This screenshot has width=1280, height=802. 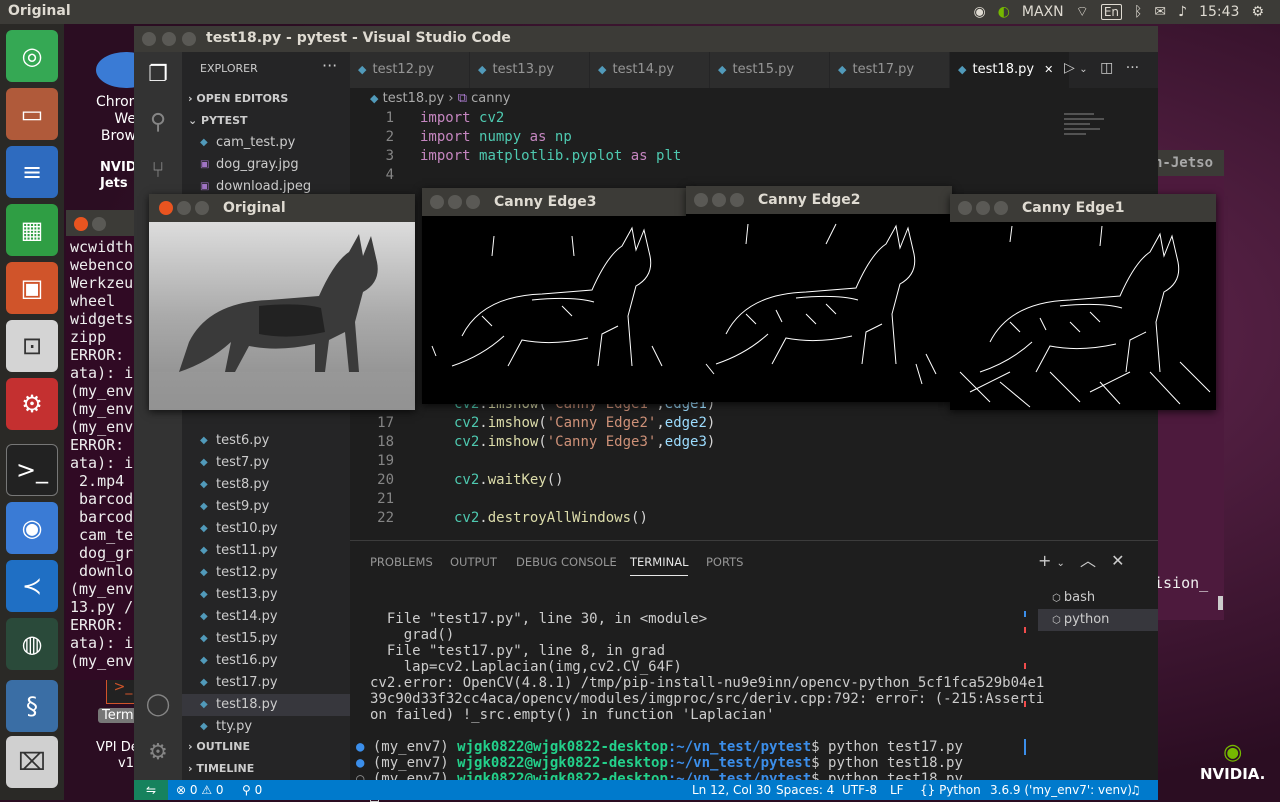 I want to click on close-panel-icon: ✕, so click(x=1117, y=560).